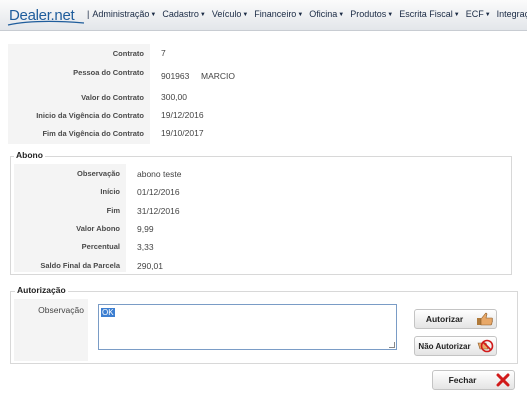  Describe the element at coordinates (93, 133) in the screenshot. I see `fim-vigencia-label: Fim da Vigência do Contrato` at that location.